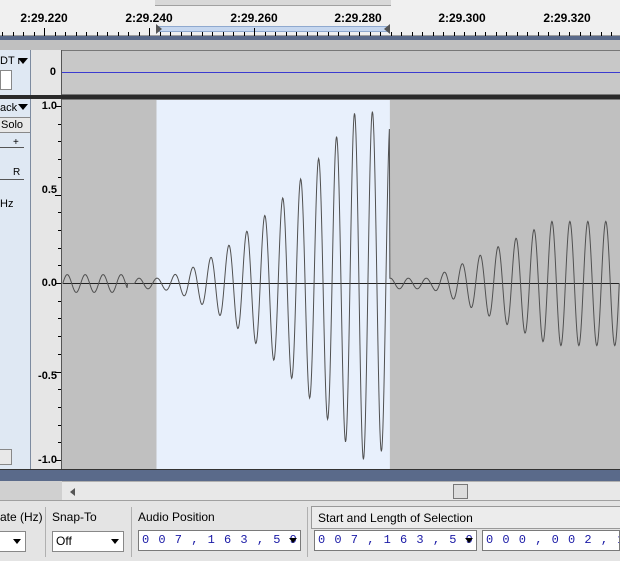 The height and width of the screenshot is (561, 620). I want to click on audio-position-field: 0 0 7 , 1 6 3 , 5 9 1 samples, so click(219, 540).